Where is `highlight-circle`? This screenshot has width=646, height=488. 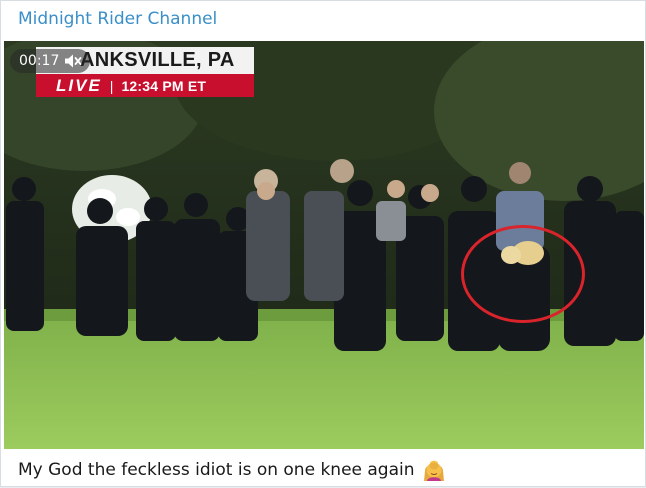 highlight-circle is located at coordinates (523, 274).